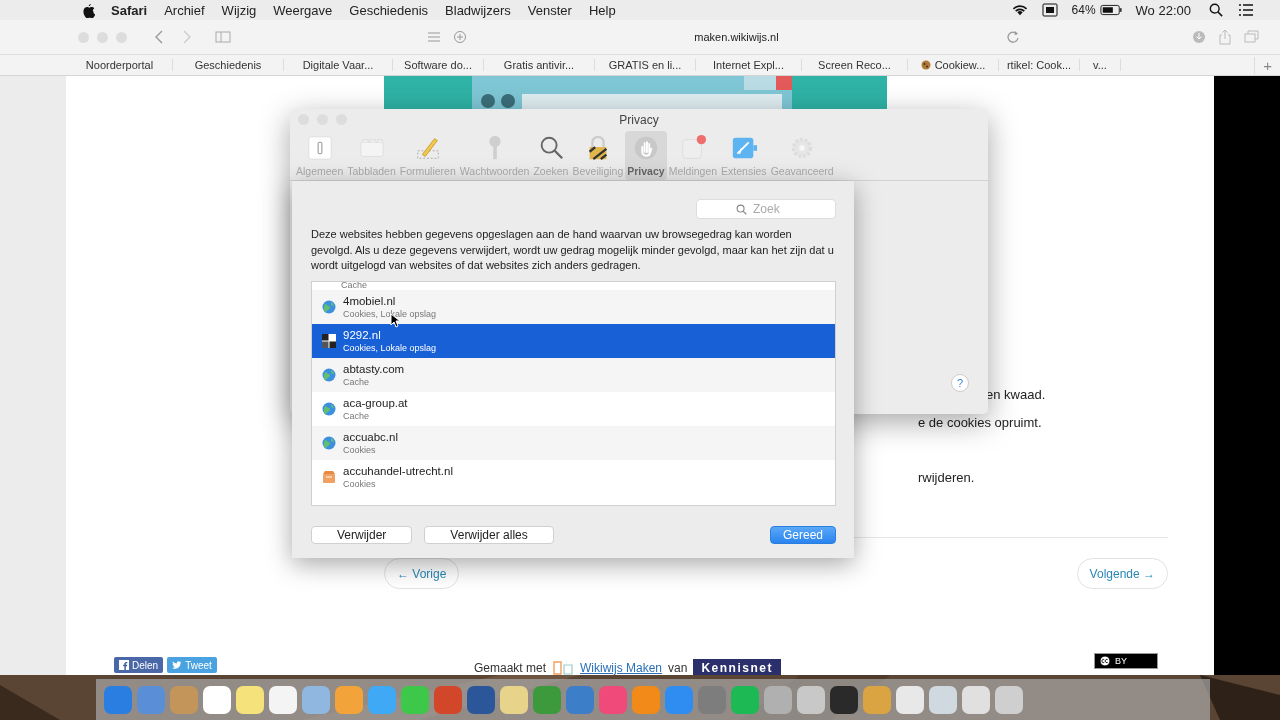  Describe the element at coordinates (573, 374) in the screenshot. I see `website-row: abtasty.com Cache` at that location.